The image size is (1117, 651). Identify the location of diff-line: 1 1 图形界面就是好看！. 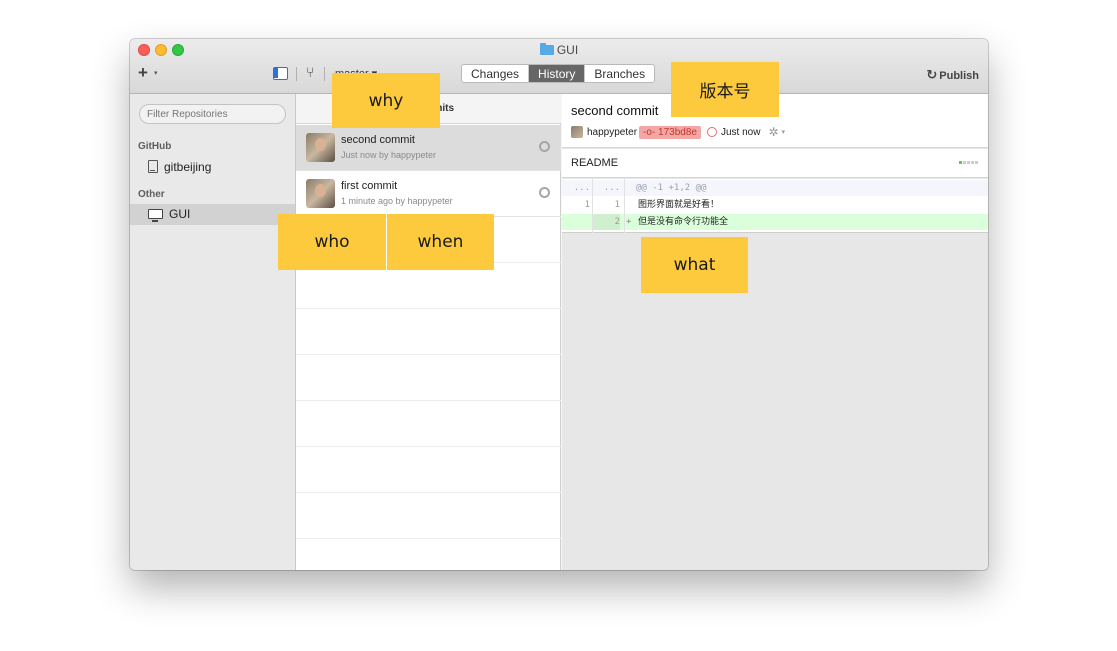
(652, 205).